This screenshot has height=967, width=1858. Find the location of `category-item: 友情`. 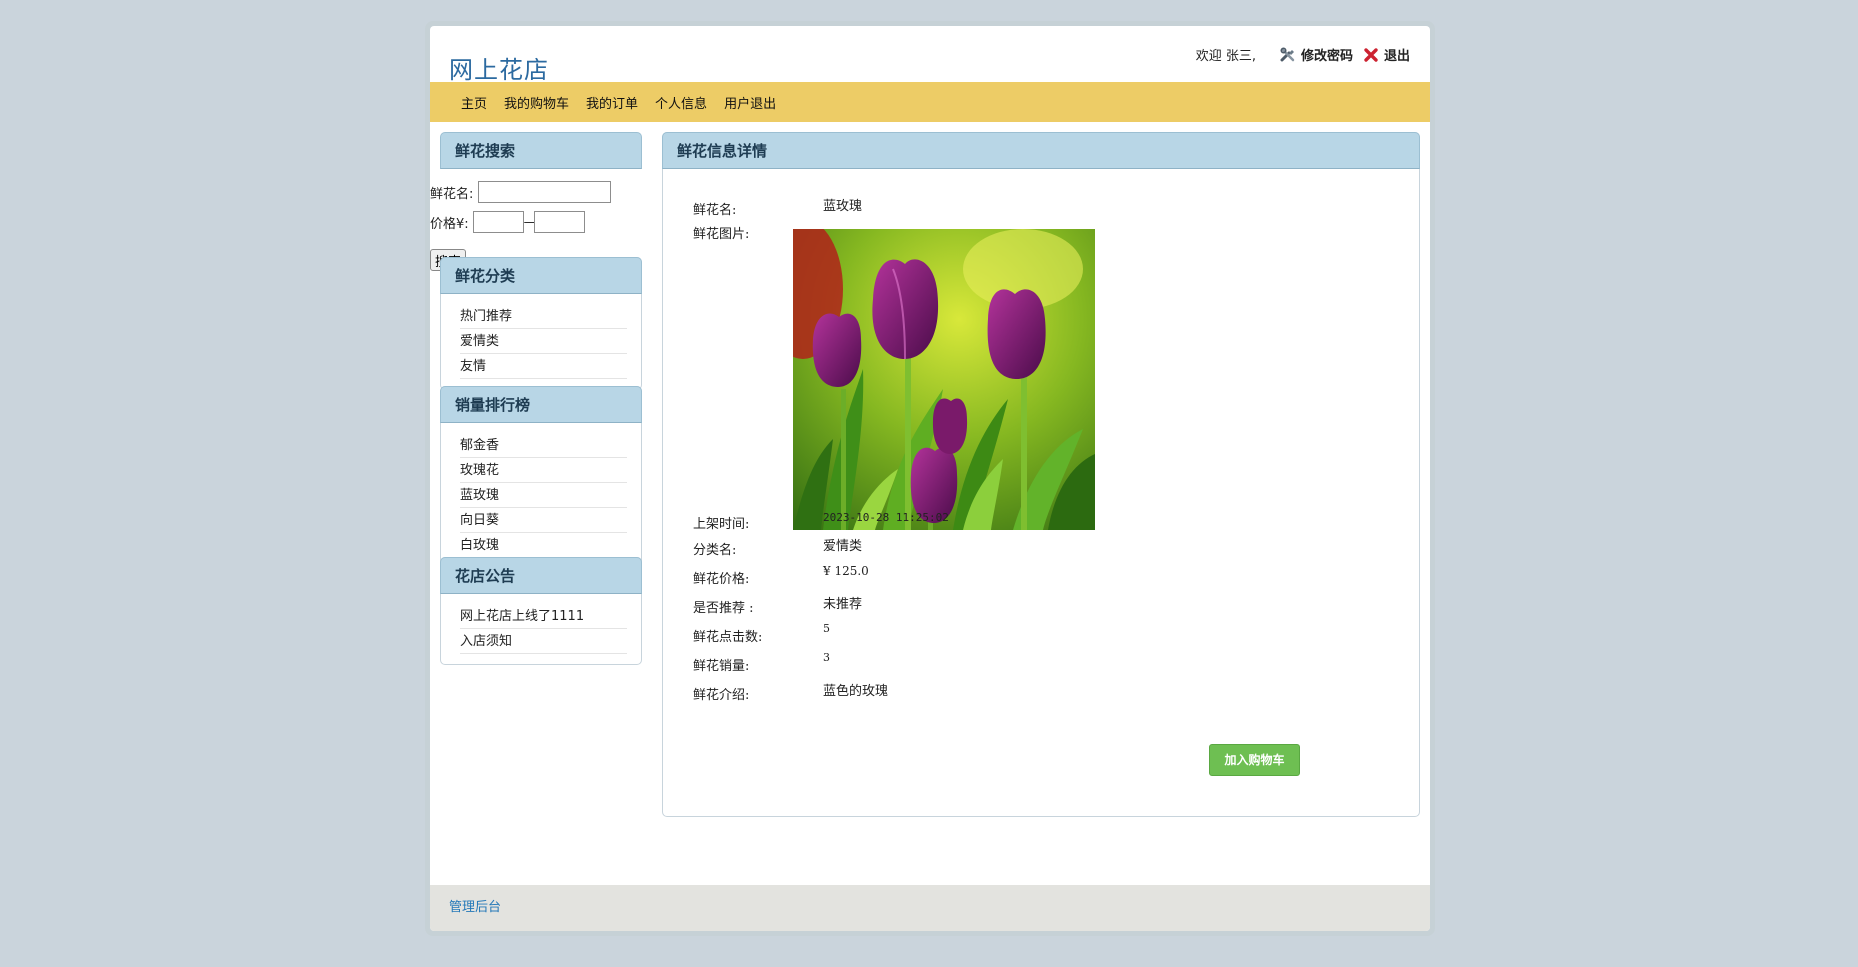

category-item: 友情 is located at coordinates (543, 366).